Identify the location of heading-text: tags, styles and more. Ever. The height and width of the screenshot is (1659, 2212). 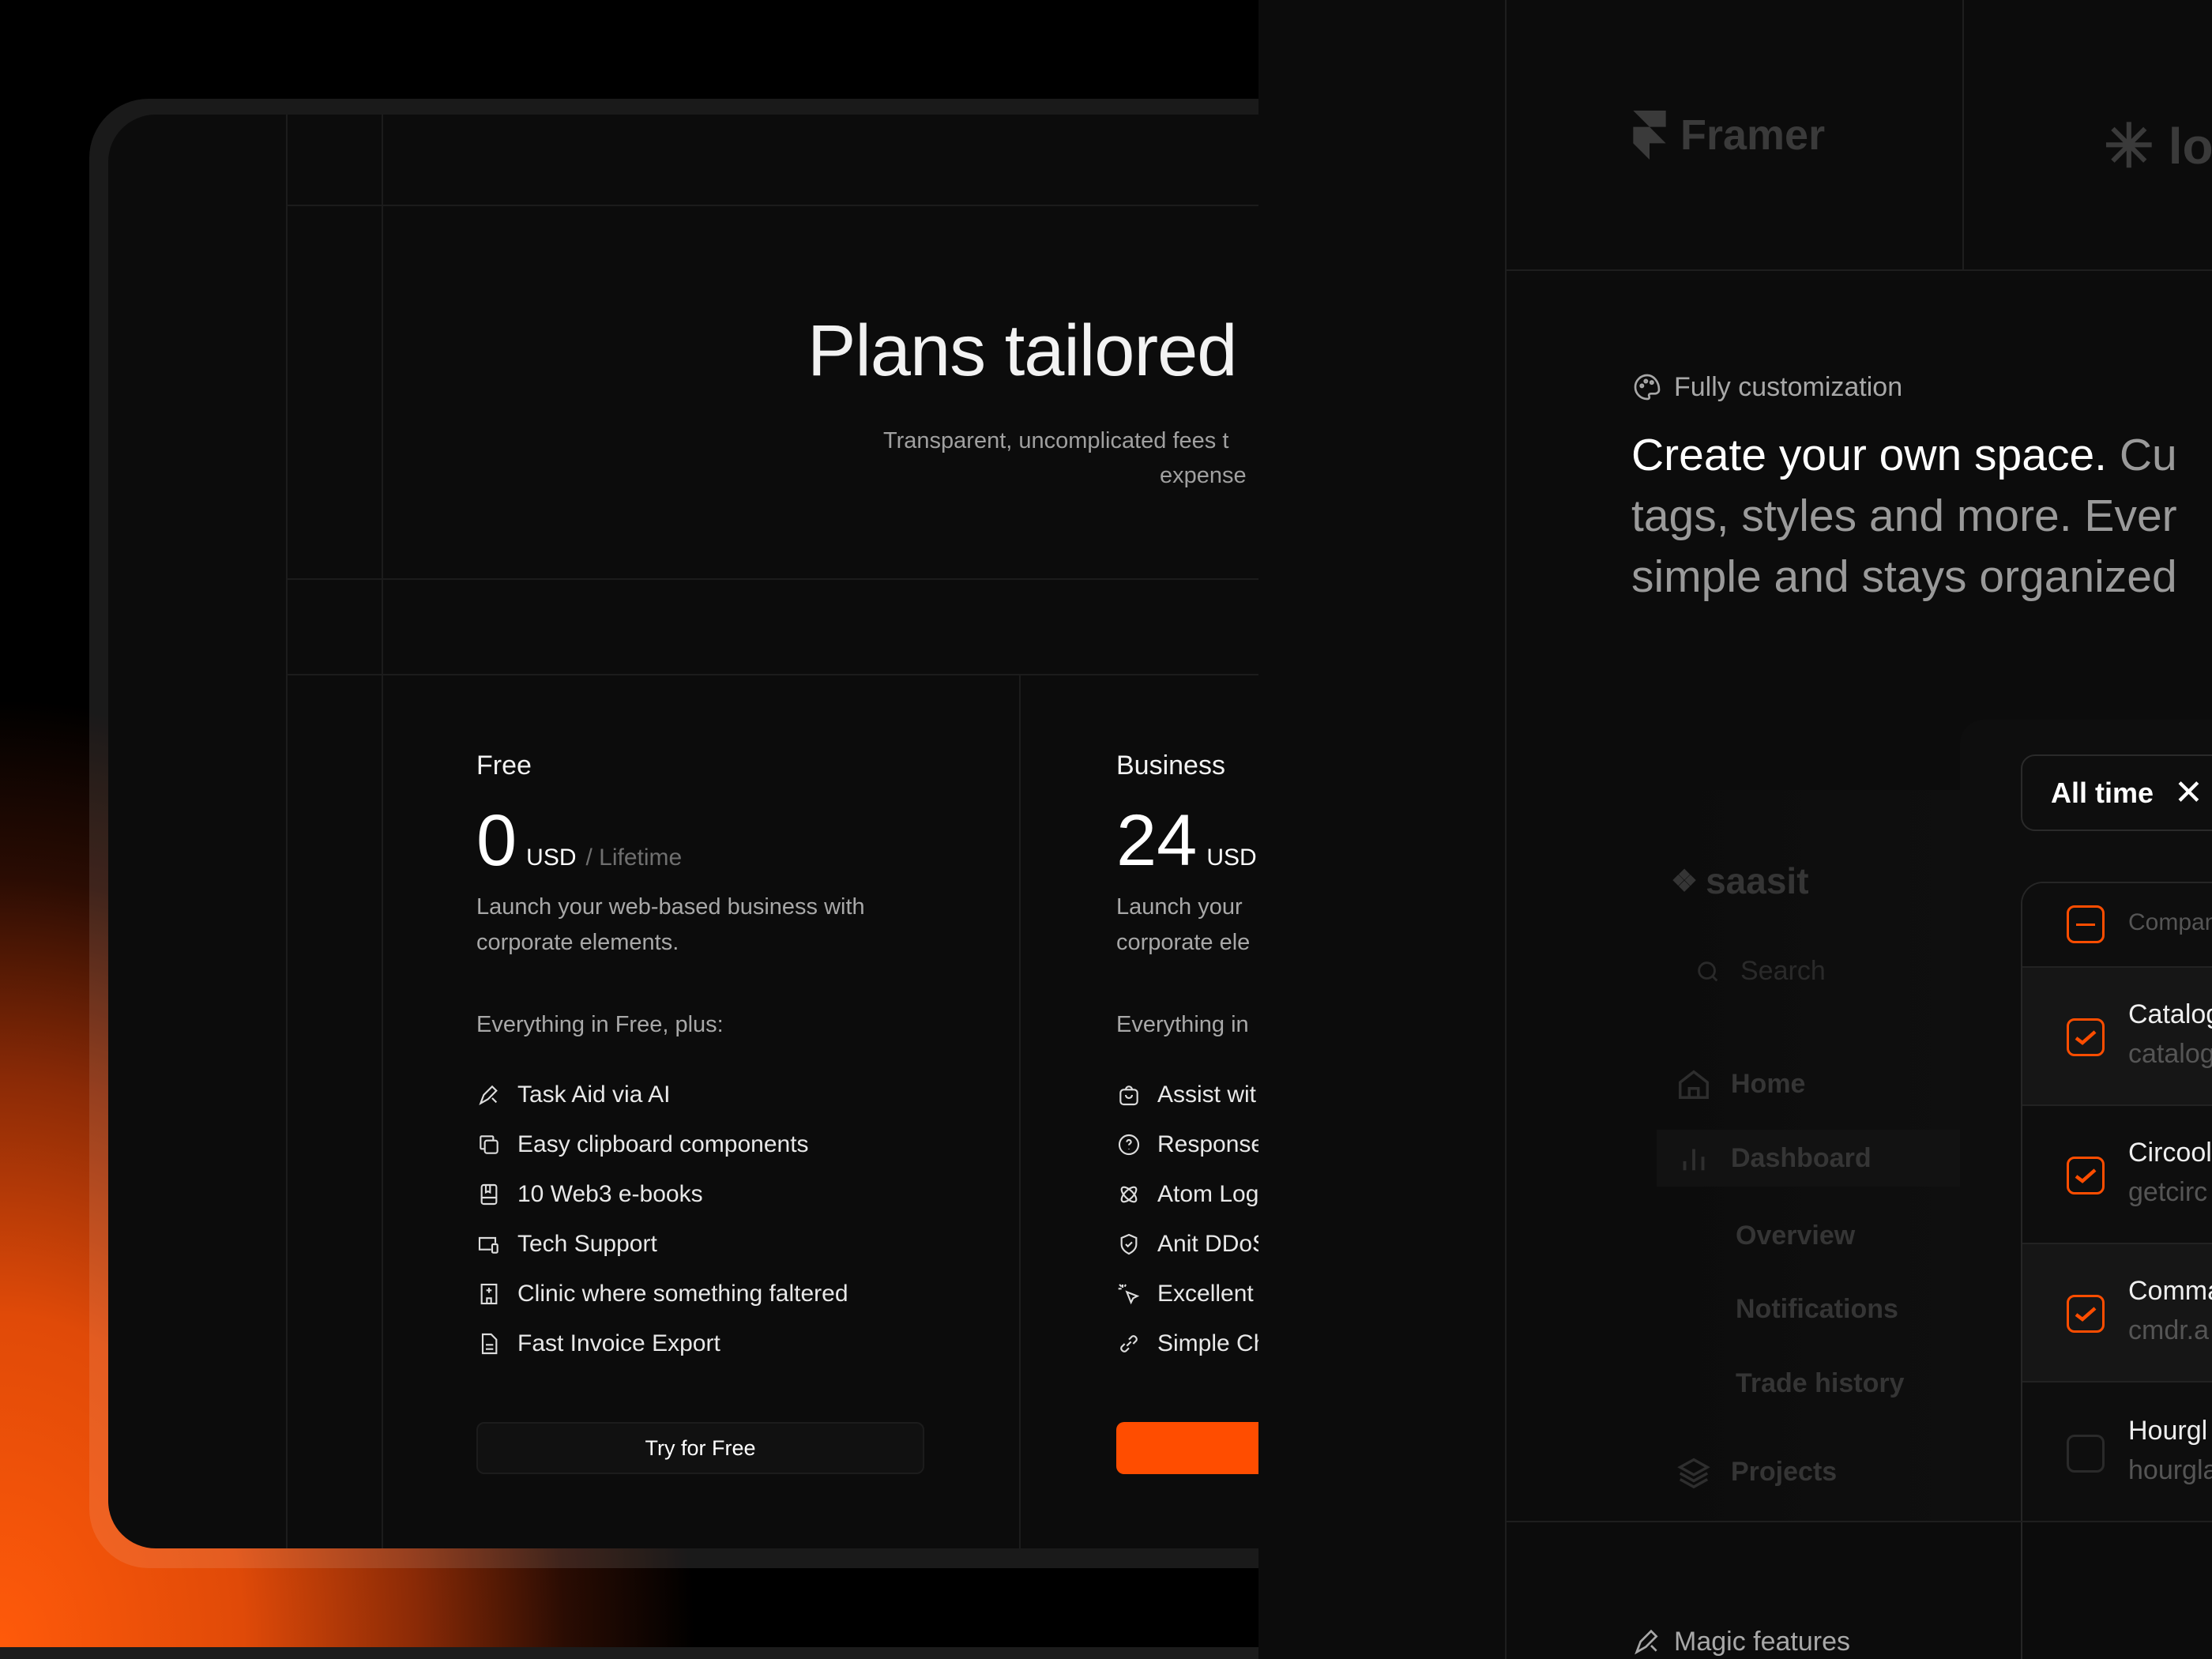
(1904, 516).